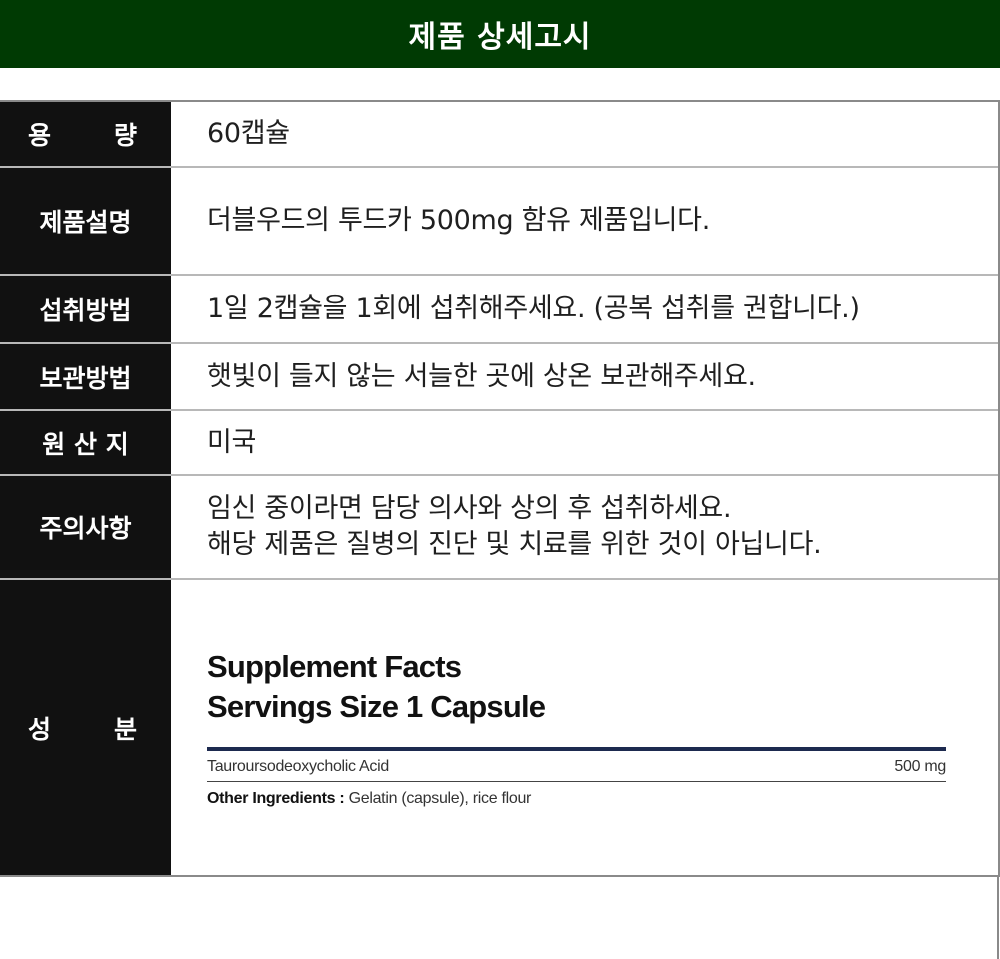 The image size is (1000, 959). I want to click on table-row-description: 제품설명 더블우드의 투드카 500mg 함유 제품입니다., so click(499, 222).